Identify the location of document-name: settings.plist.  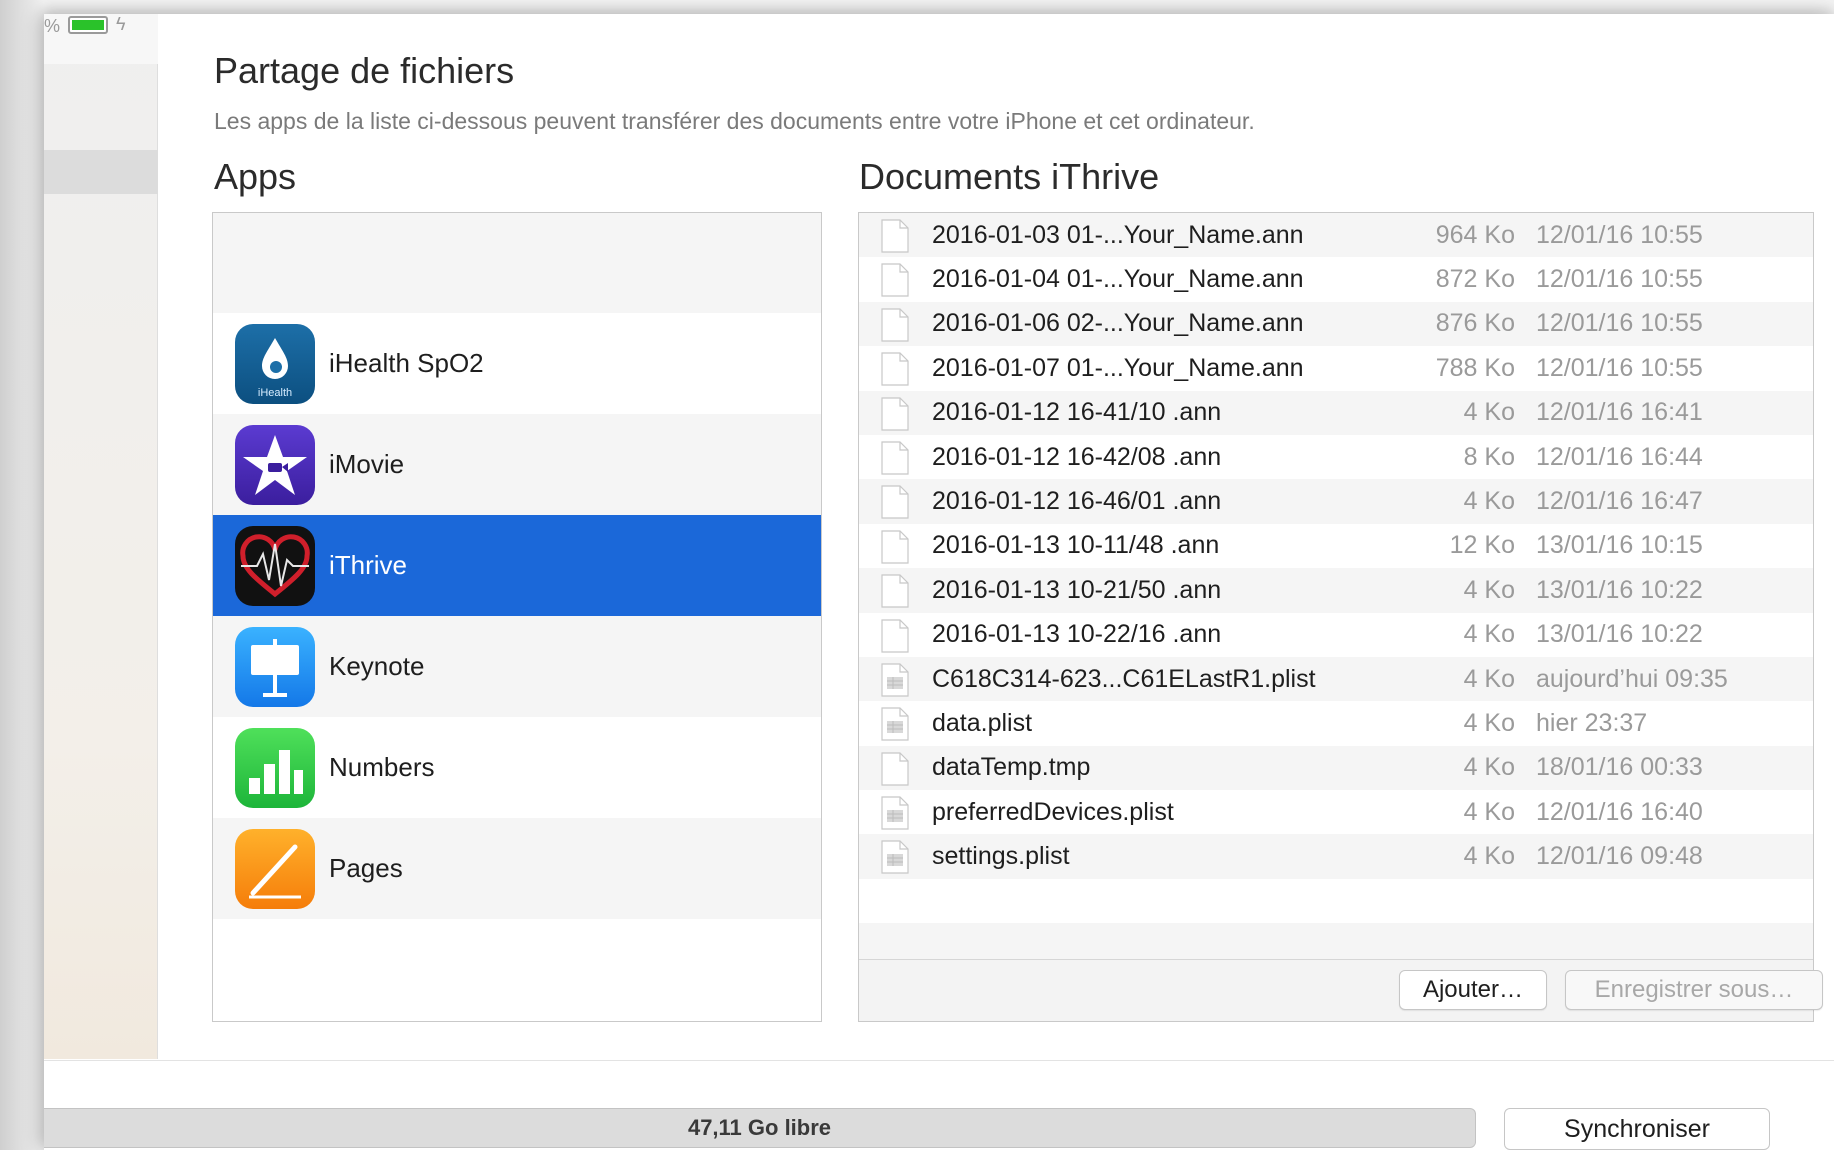
(1001, 856).